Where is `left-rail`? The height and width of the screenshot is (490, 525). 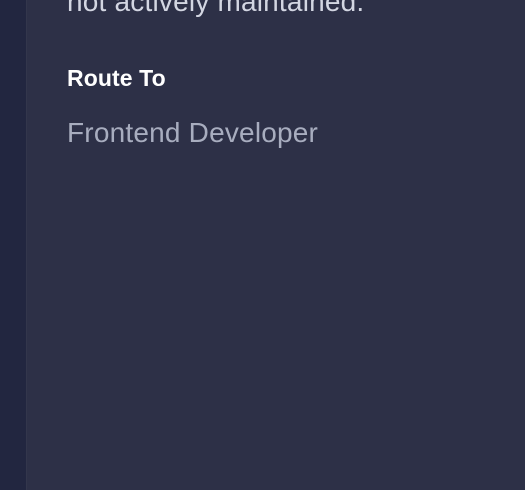 left-rail is located at coordinates (13, 245).